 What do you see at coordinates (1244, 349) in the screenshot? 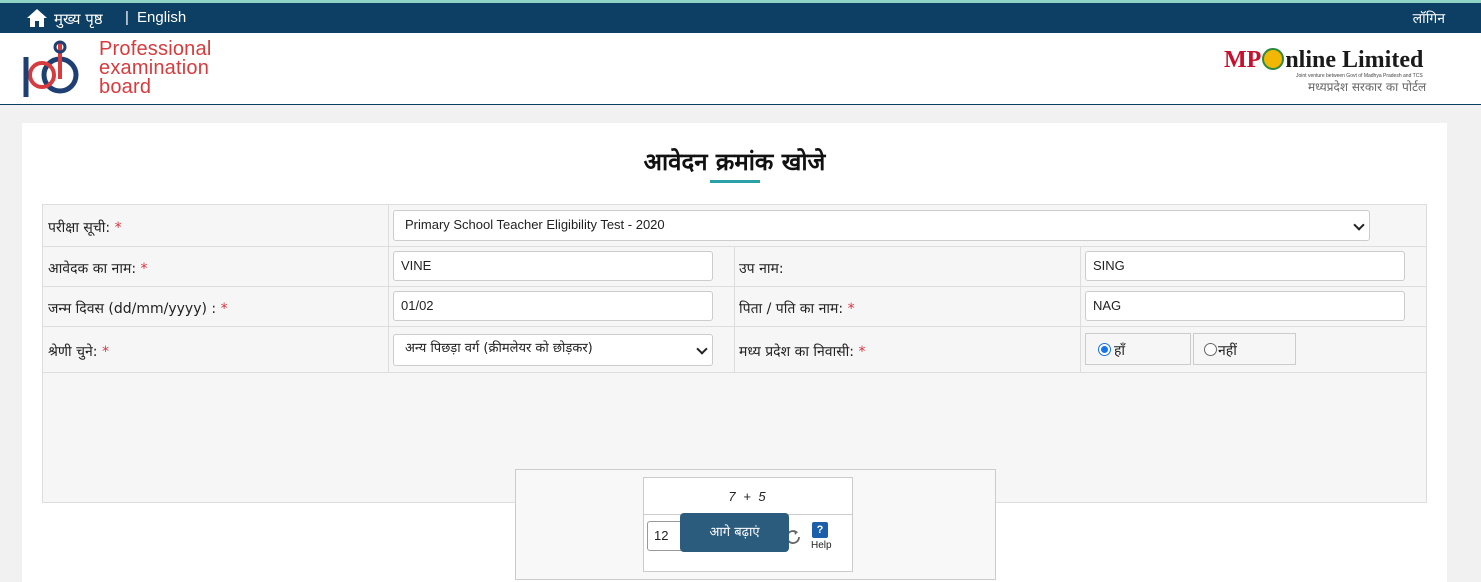
I see `mp-resident-no-option: नहीं` at bounding box center [1244, 349].